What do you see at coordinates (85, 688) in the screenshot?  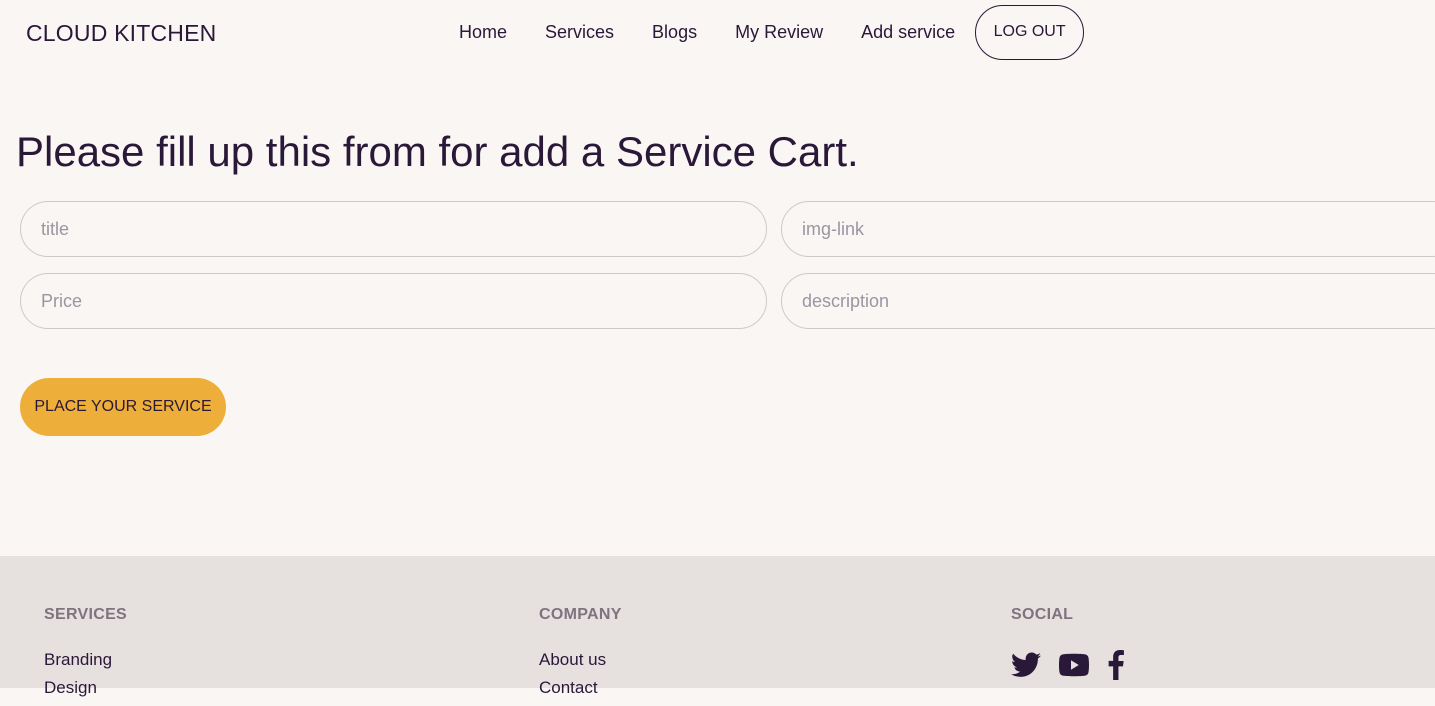 I see `footer-link-design: Design` at bounding box center [85, 688].